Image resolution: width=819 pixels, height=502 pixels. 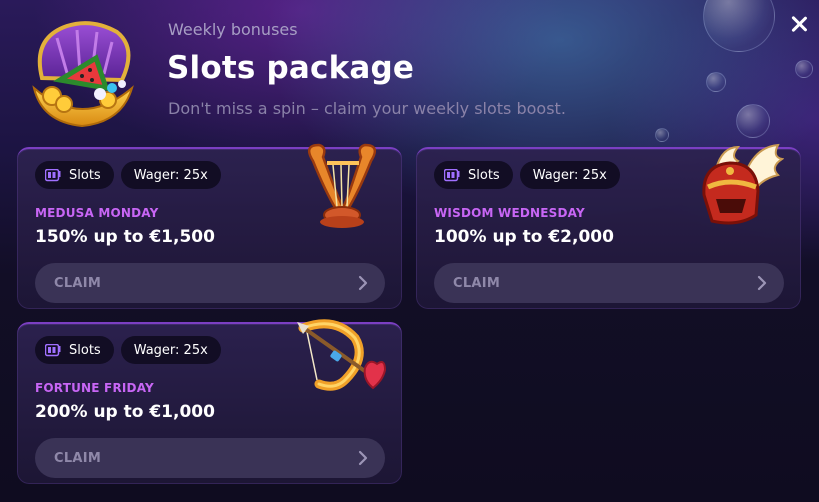 I want to click on promo-name: WISDOM WEDNESDAY, so click(x=509, y=213).